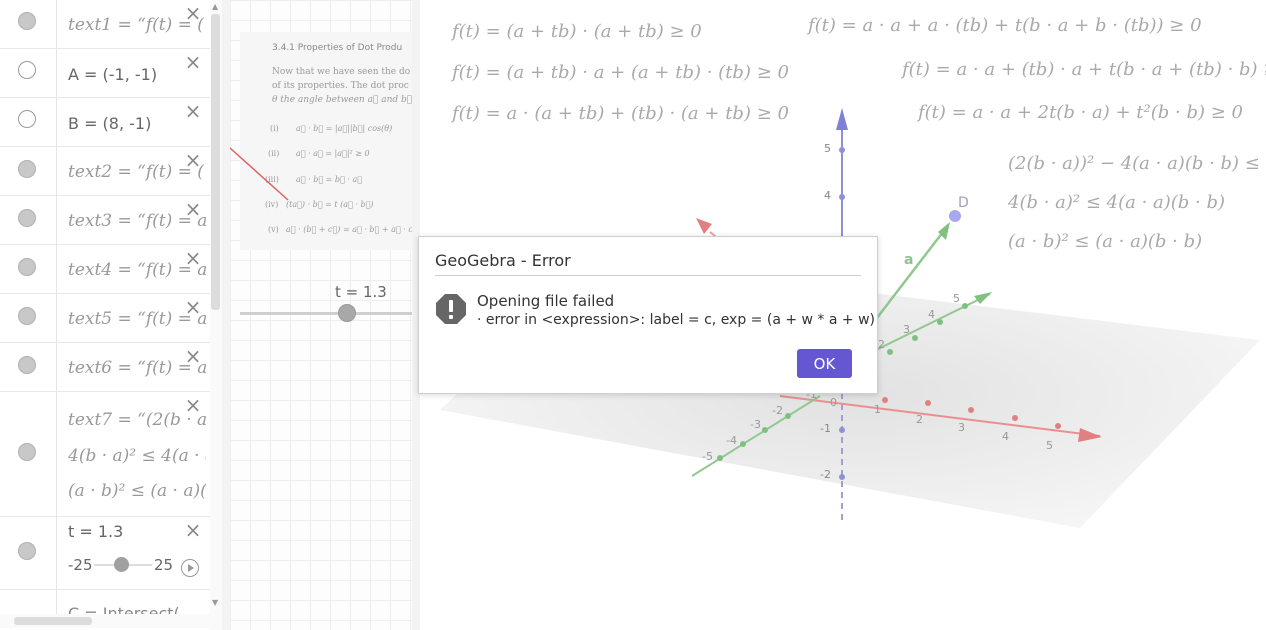 This screenshot has height=630, width=1266. What do you see at coordinates (827, 148) in the screenshot?
I see `z-tick-label: 5` at bounding box center [827, 148].